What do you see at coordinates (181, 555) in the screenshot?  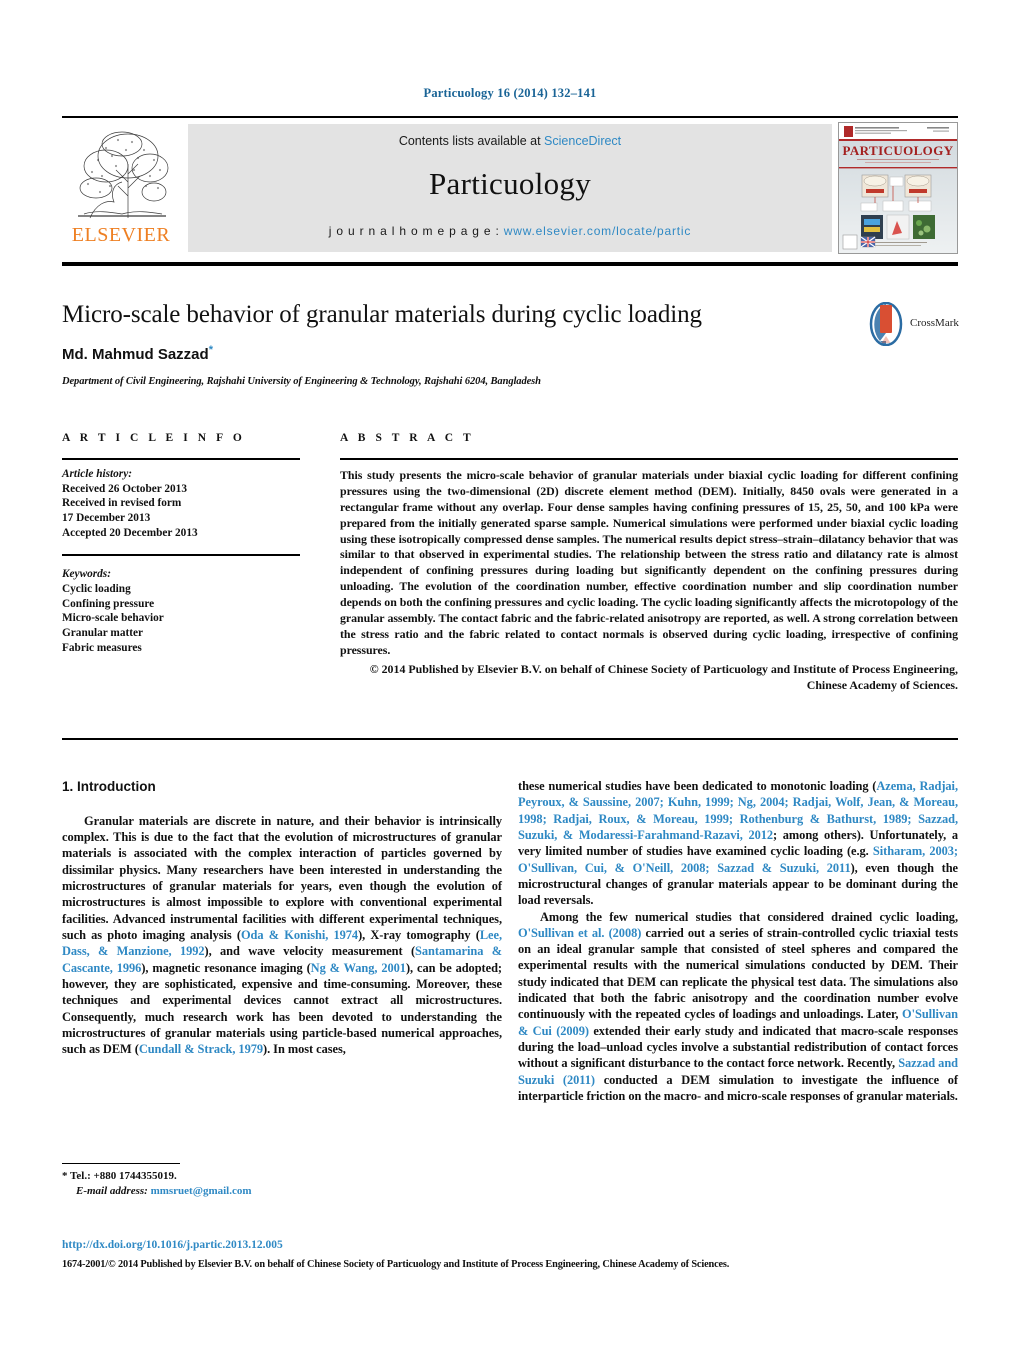 I see `keywords-rule` at bounding box center [181, 555].